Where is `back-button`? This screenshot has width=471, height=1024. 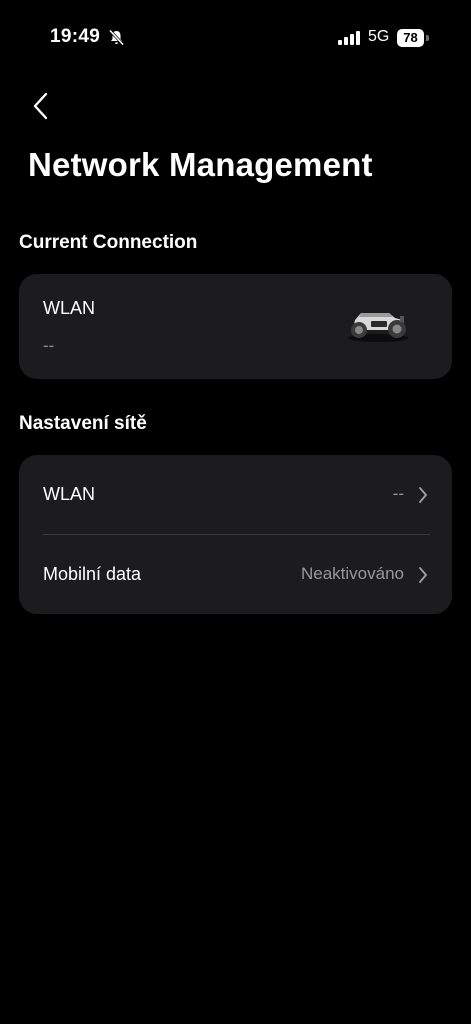
back-button is located at coordinates (43, 106).